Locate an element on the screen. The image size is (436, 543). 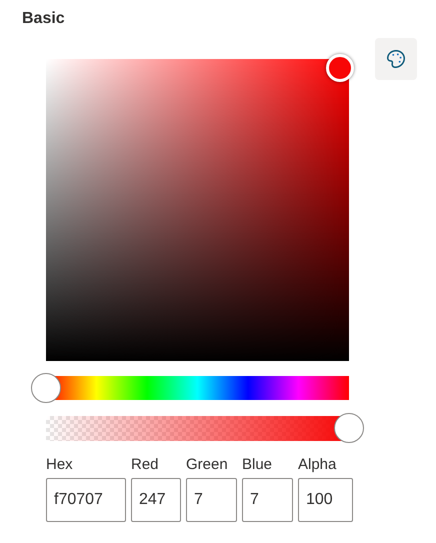
palette-button is located at coordinates (396, 59).